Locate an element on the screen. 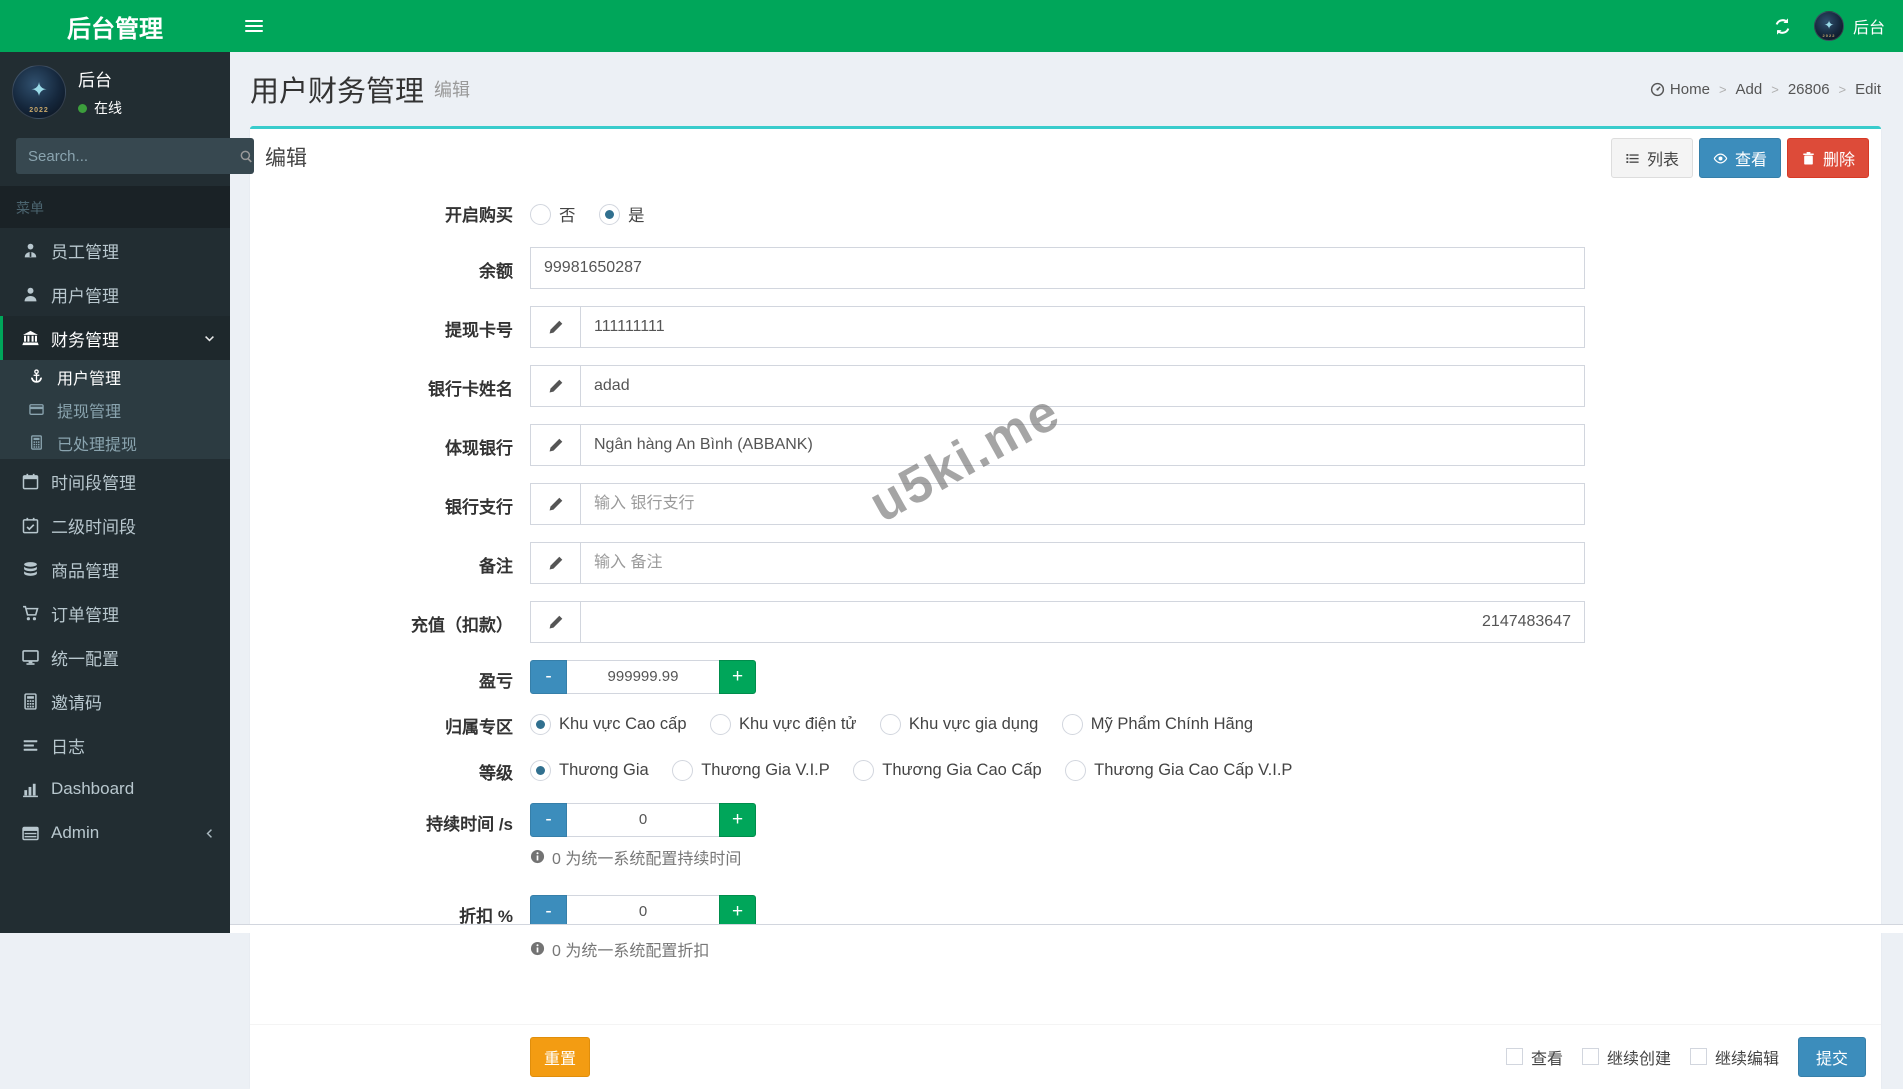  field-duration: 持续时间 /s - + 0 为统一系统配置持续时间 is located at coordinates (1065, 835).